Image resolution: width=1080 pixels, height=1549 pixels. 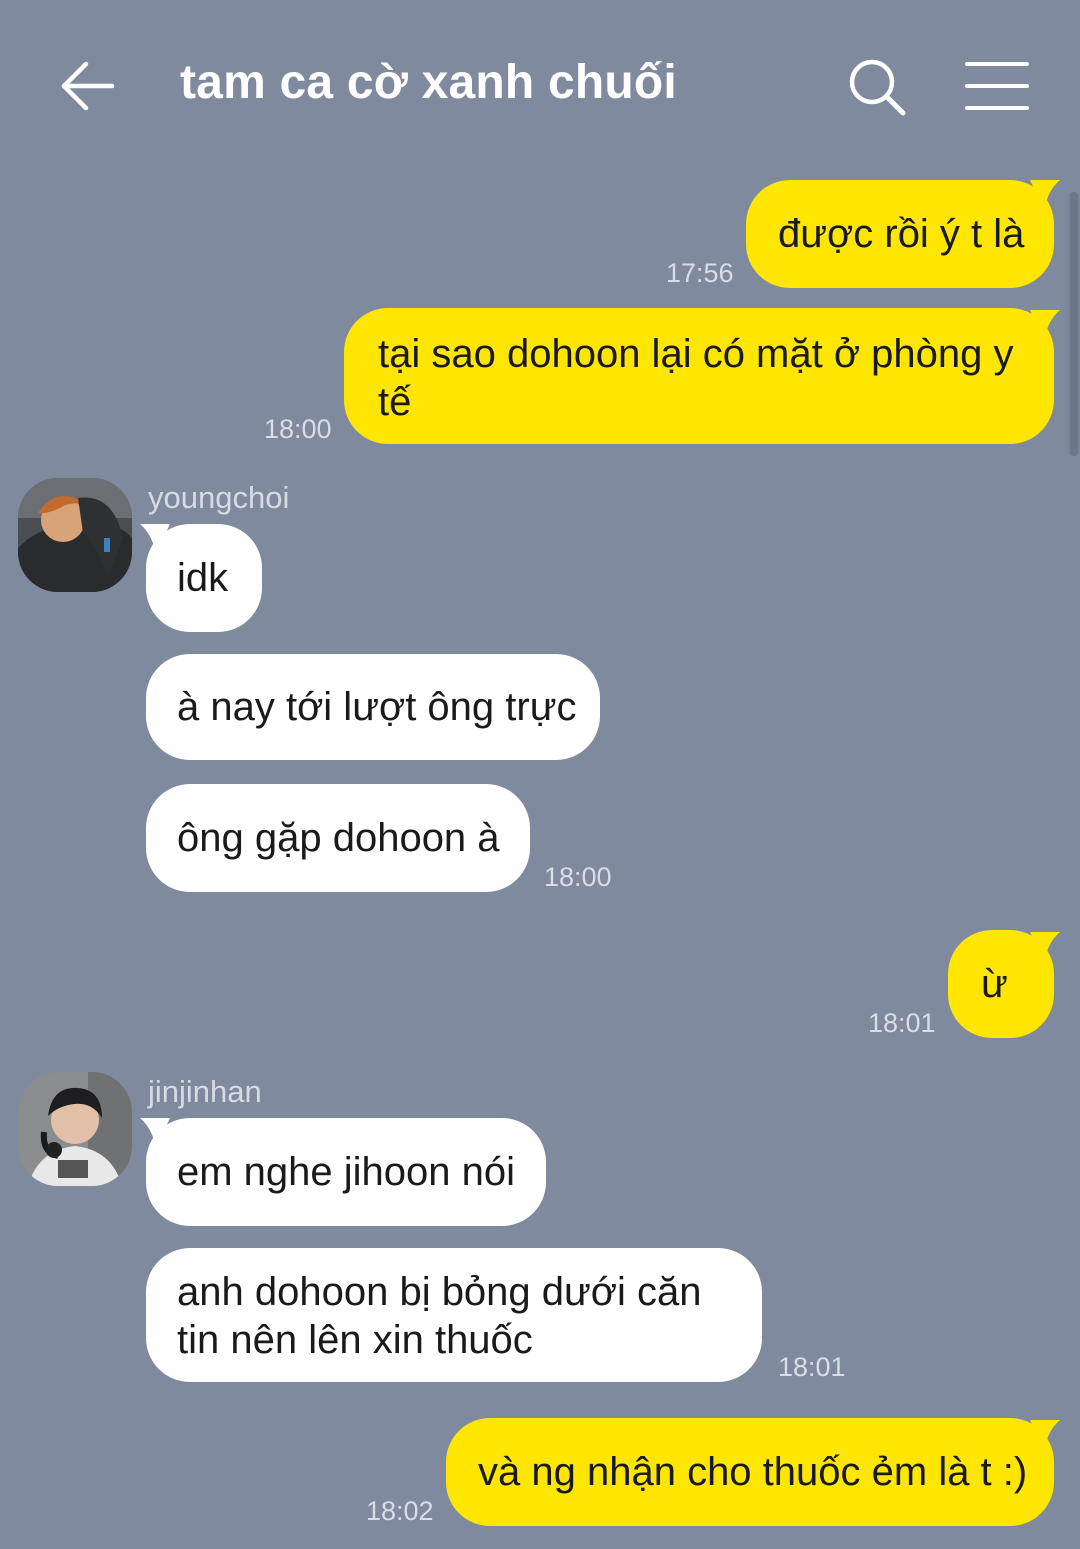 I want to click on message-text: ừ, so click(x=994, y=984).